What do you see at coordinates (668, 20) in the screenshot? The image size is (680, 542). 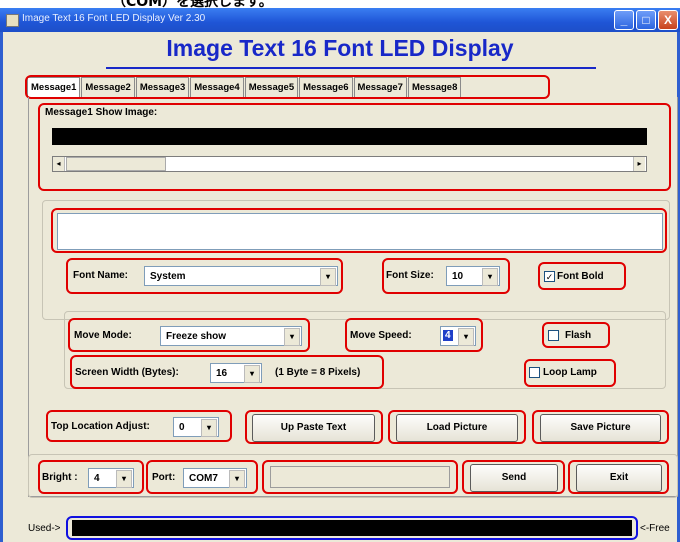 I see `close-button: X` at bounding box center [668, 20].